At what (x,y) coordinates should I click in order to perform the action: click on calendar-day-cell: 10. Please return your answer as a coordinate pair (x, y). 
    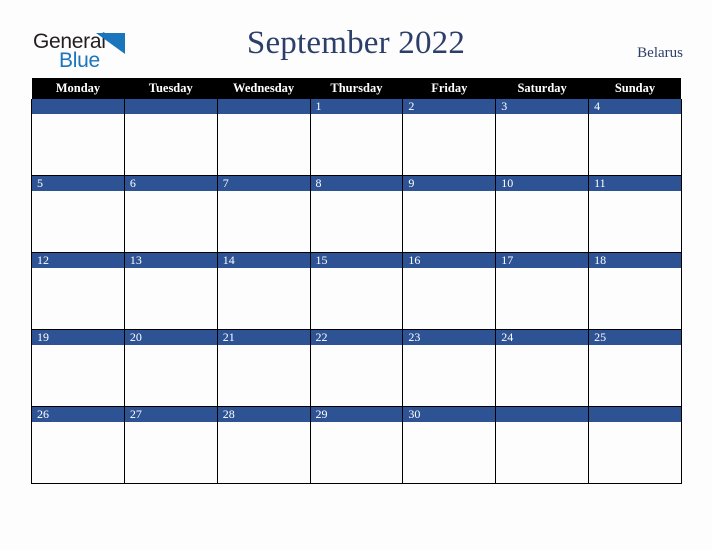
    Looking at the image, I should click on (542, 214).